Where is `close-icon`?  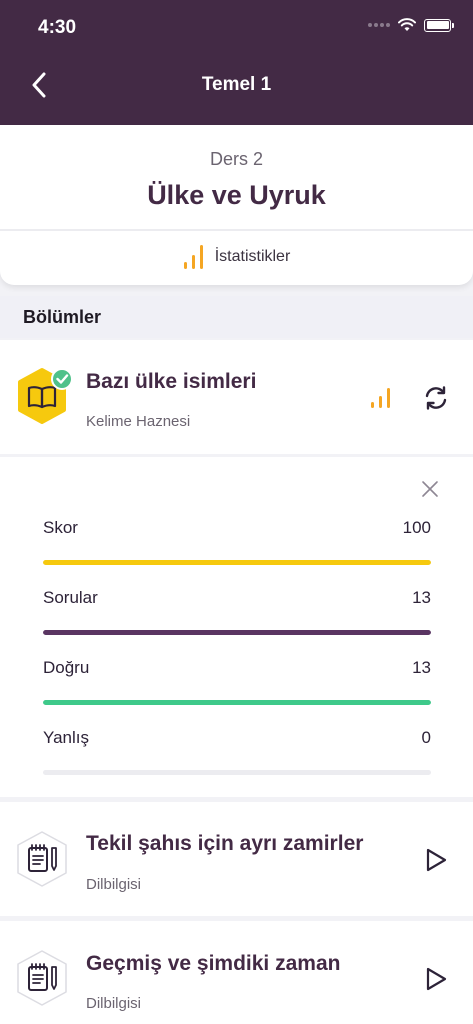 close-icon is located at coordinates (430, 489).